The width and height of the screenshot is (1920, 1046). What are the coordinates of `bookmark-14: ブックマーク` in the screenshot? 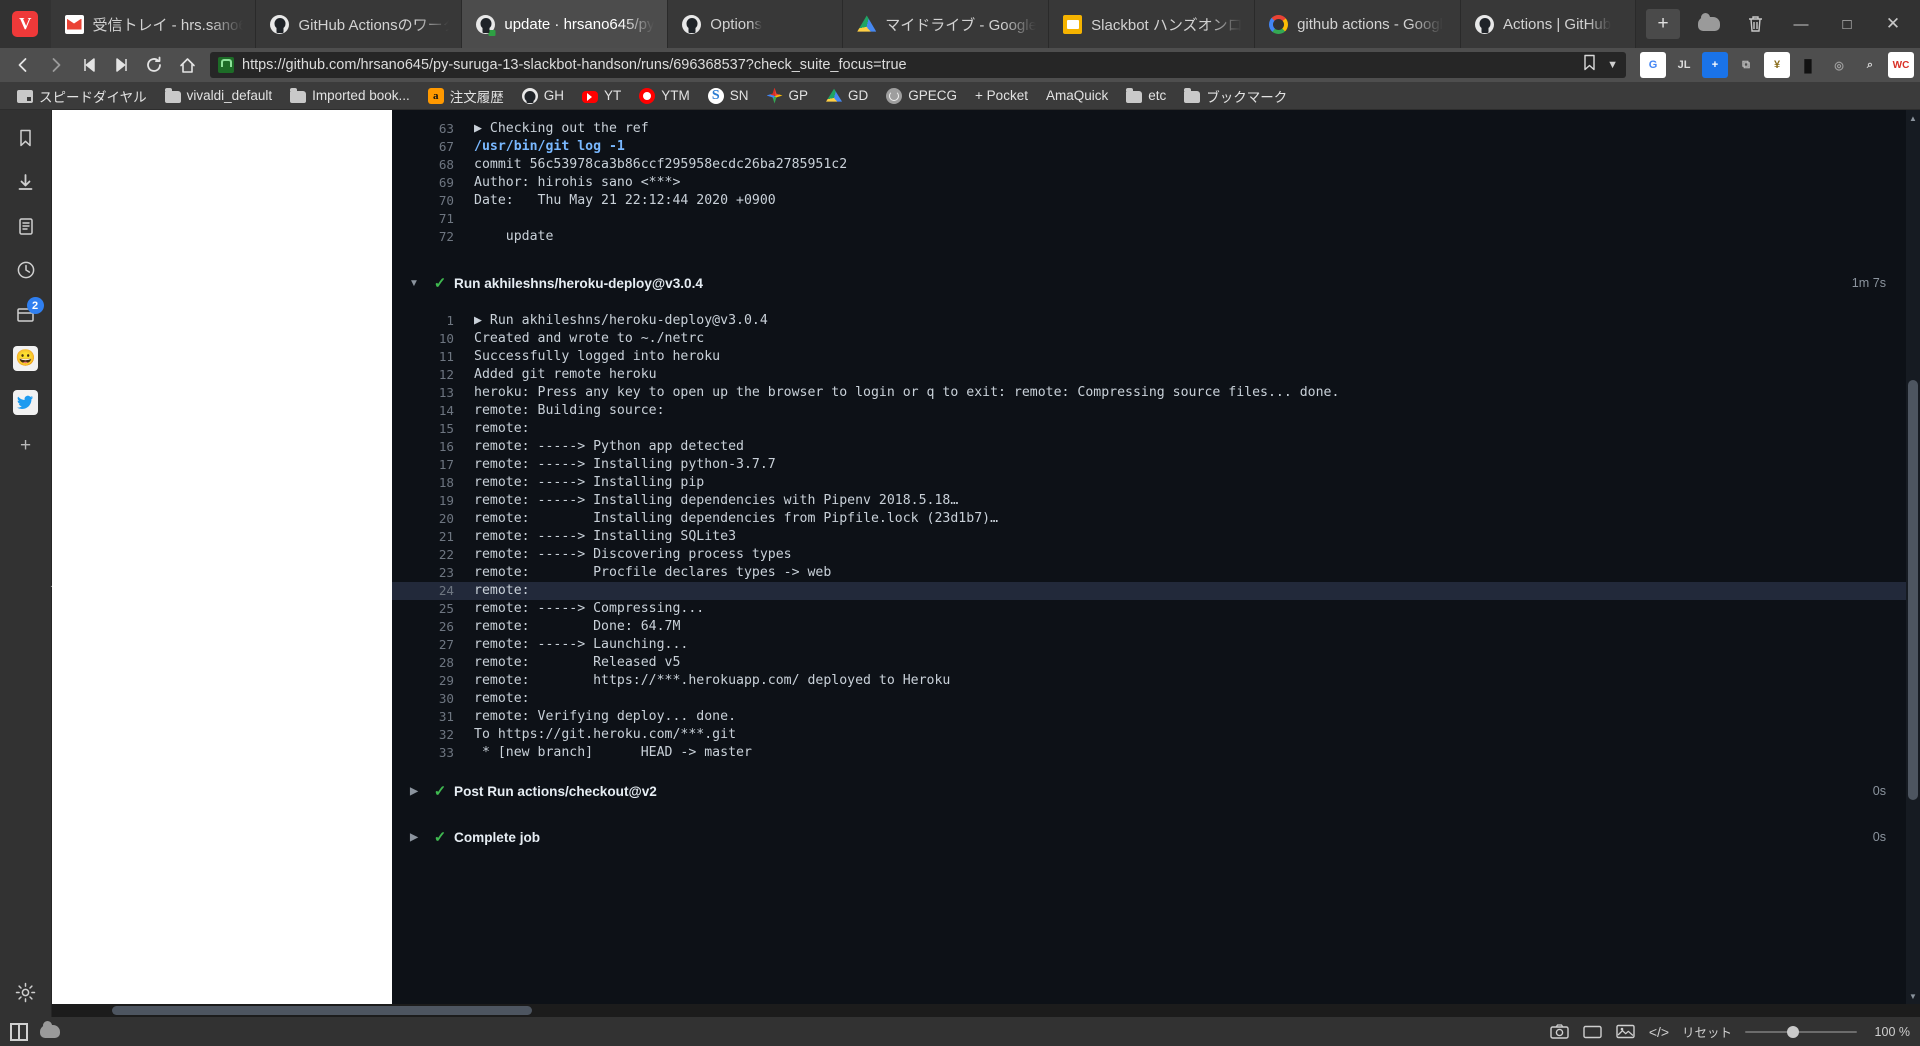 It's located at (1235, 96).